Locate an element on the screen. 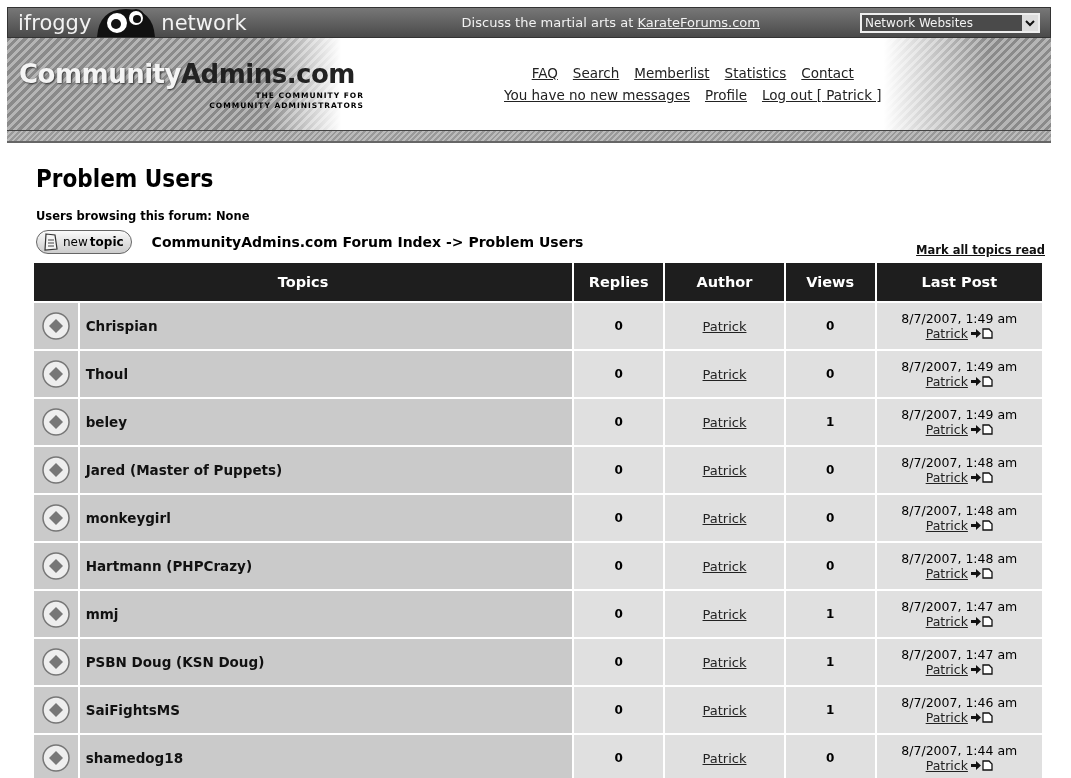  note-icon is located at coordinates (51, 242).